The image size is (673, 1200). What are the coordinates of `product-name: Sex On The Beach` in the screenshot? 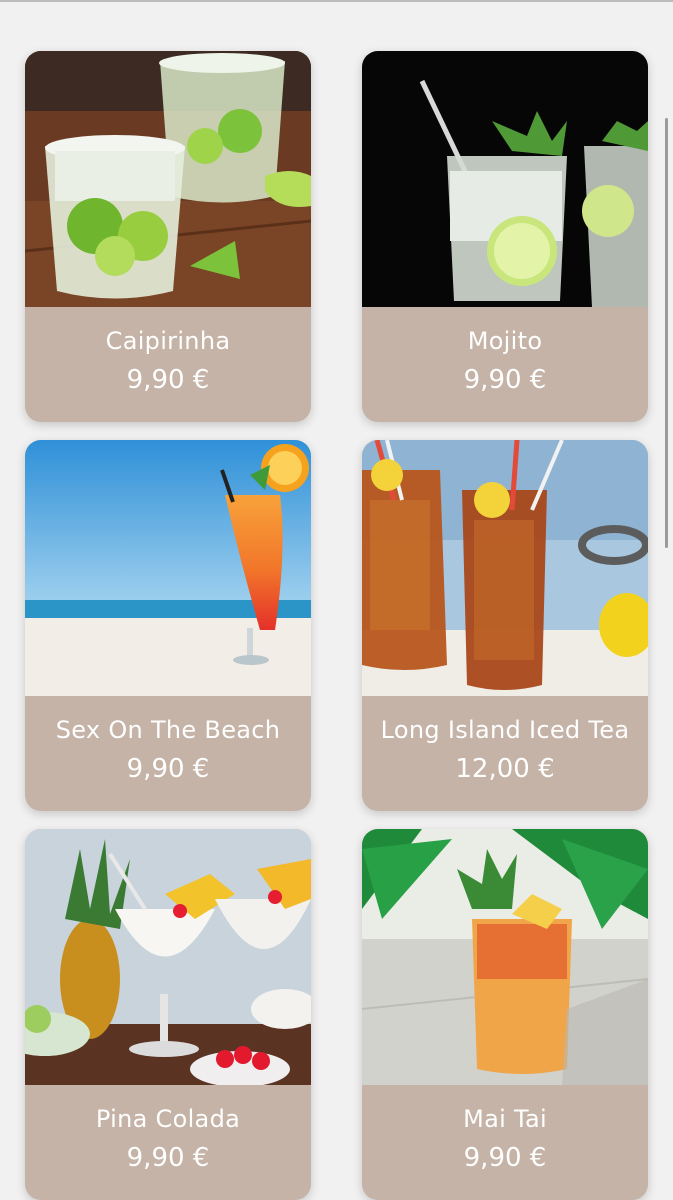 It's located at (168, 730).